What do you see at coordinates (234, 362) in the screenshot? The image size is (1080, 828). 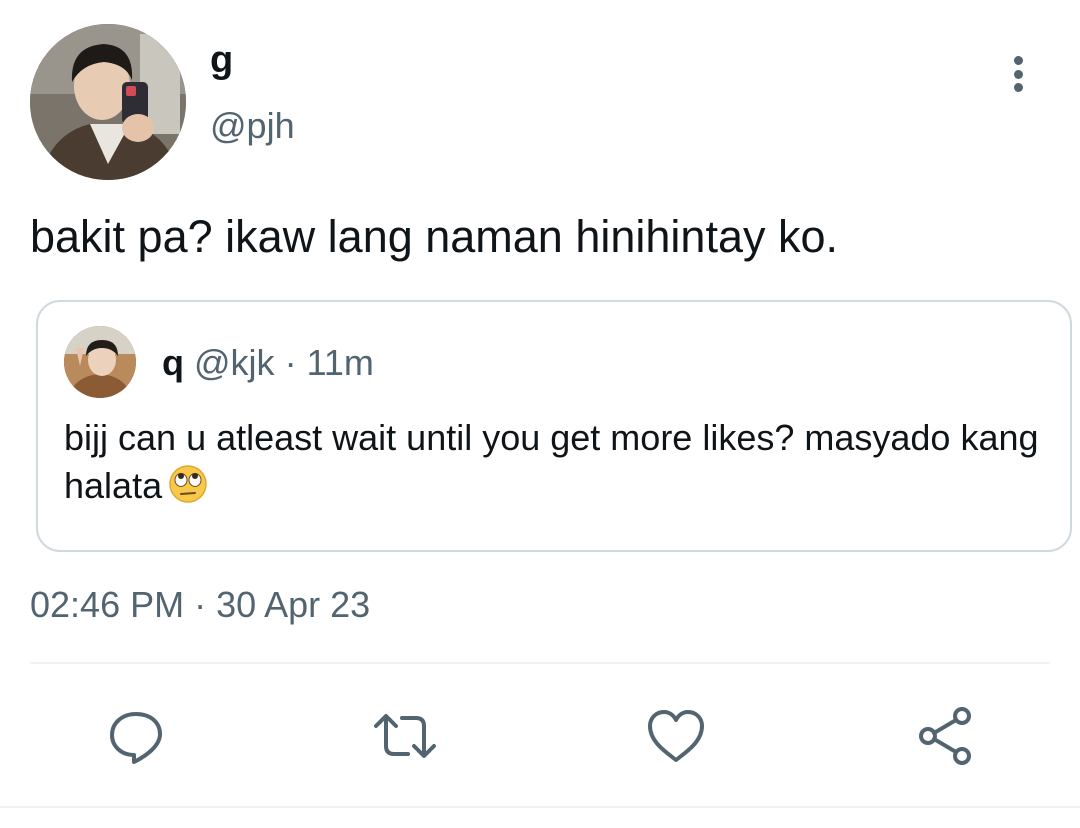 I see `quoted-author-handle: @kjk` at bounding box center [234, 362].